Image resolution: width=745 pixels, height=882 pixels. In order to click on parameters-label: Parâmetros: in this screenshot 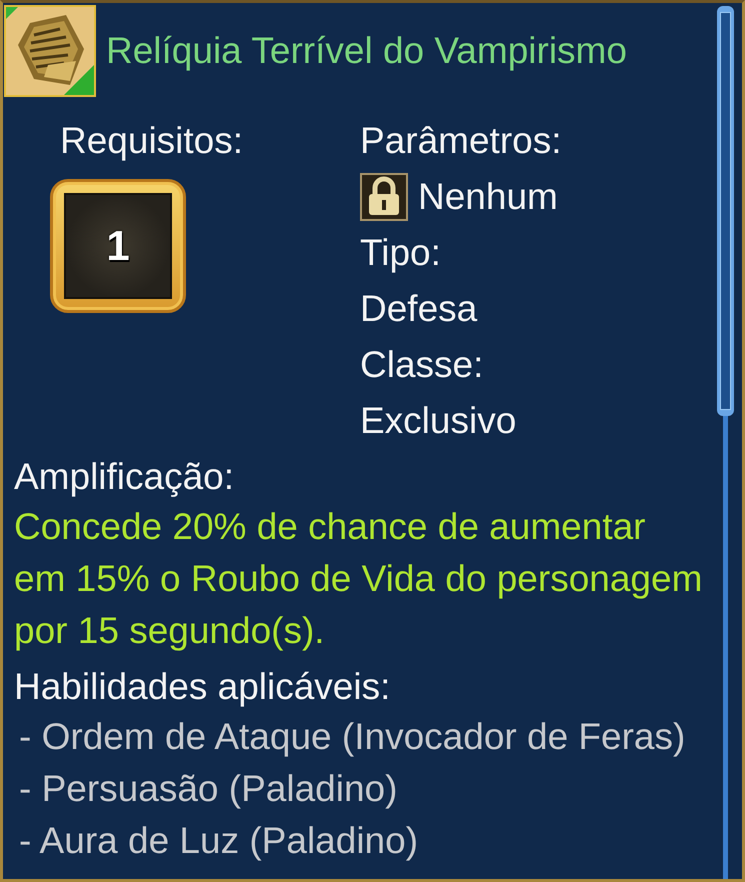, I will do `click(461, 141)`.